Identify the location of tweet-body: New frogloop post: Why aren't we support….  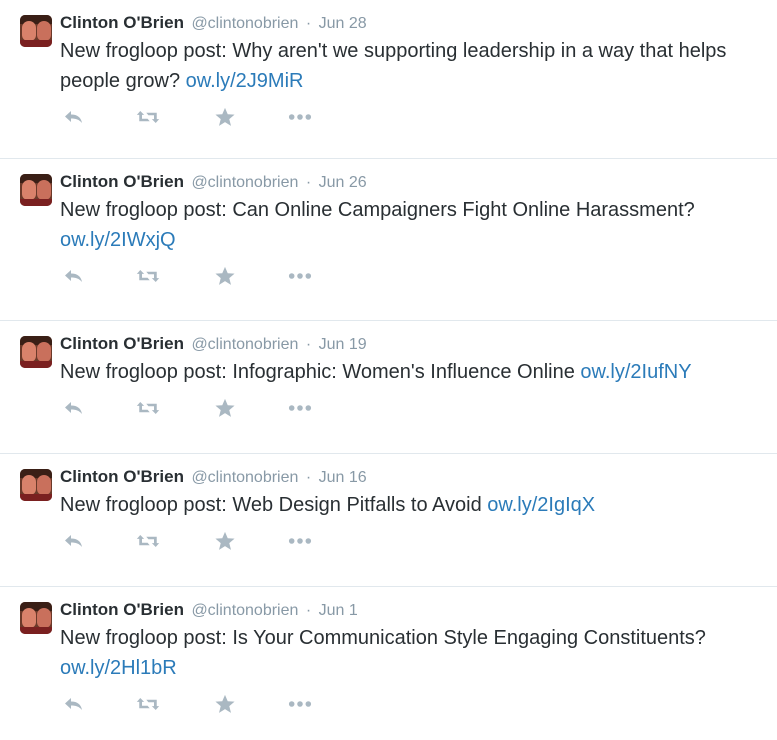
(393, 66).